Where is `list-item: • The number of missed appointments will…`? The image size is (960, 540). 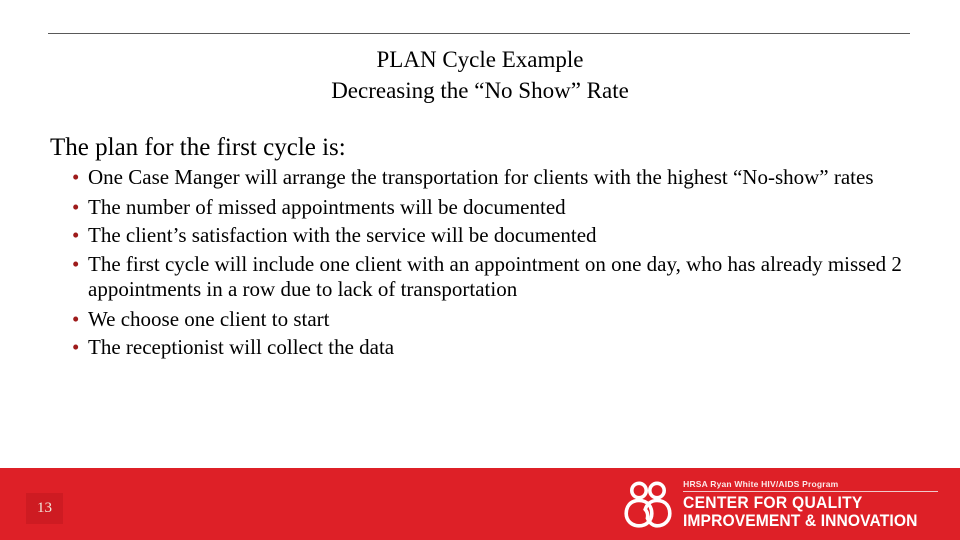 list-item: • The number of missed appointments will… is located at coordinates (503, 208).